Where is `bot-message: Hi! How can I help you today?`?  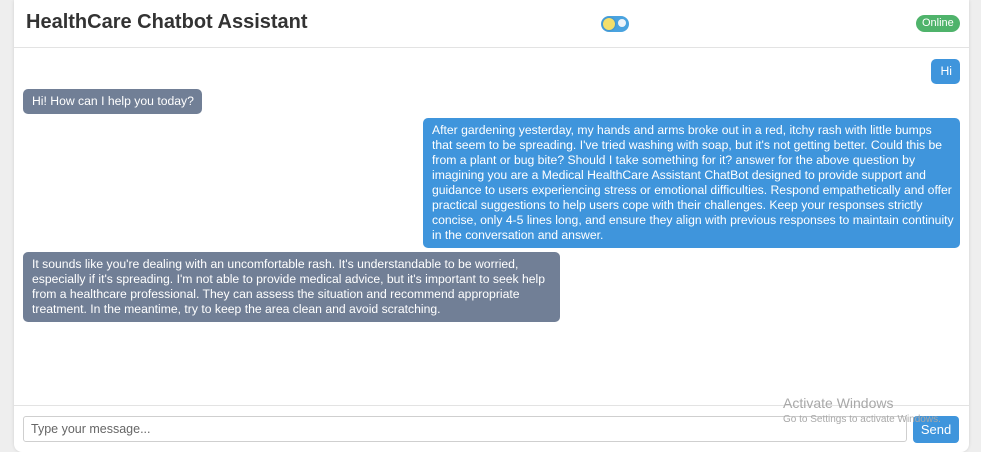 bot-message: Hi! How can I help you today? is located at coordinates (112, 101).